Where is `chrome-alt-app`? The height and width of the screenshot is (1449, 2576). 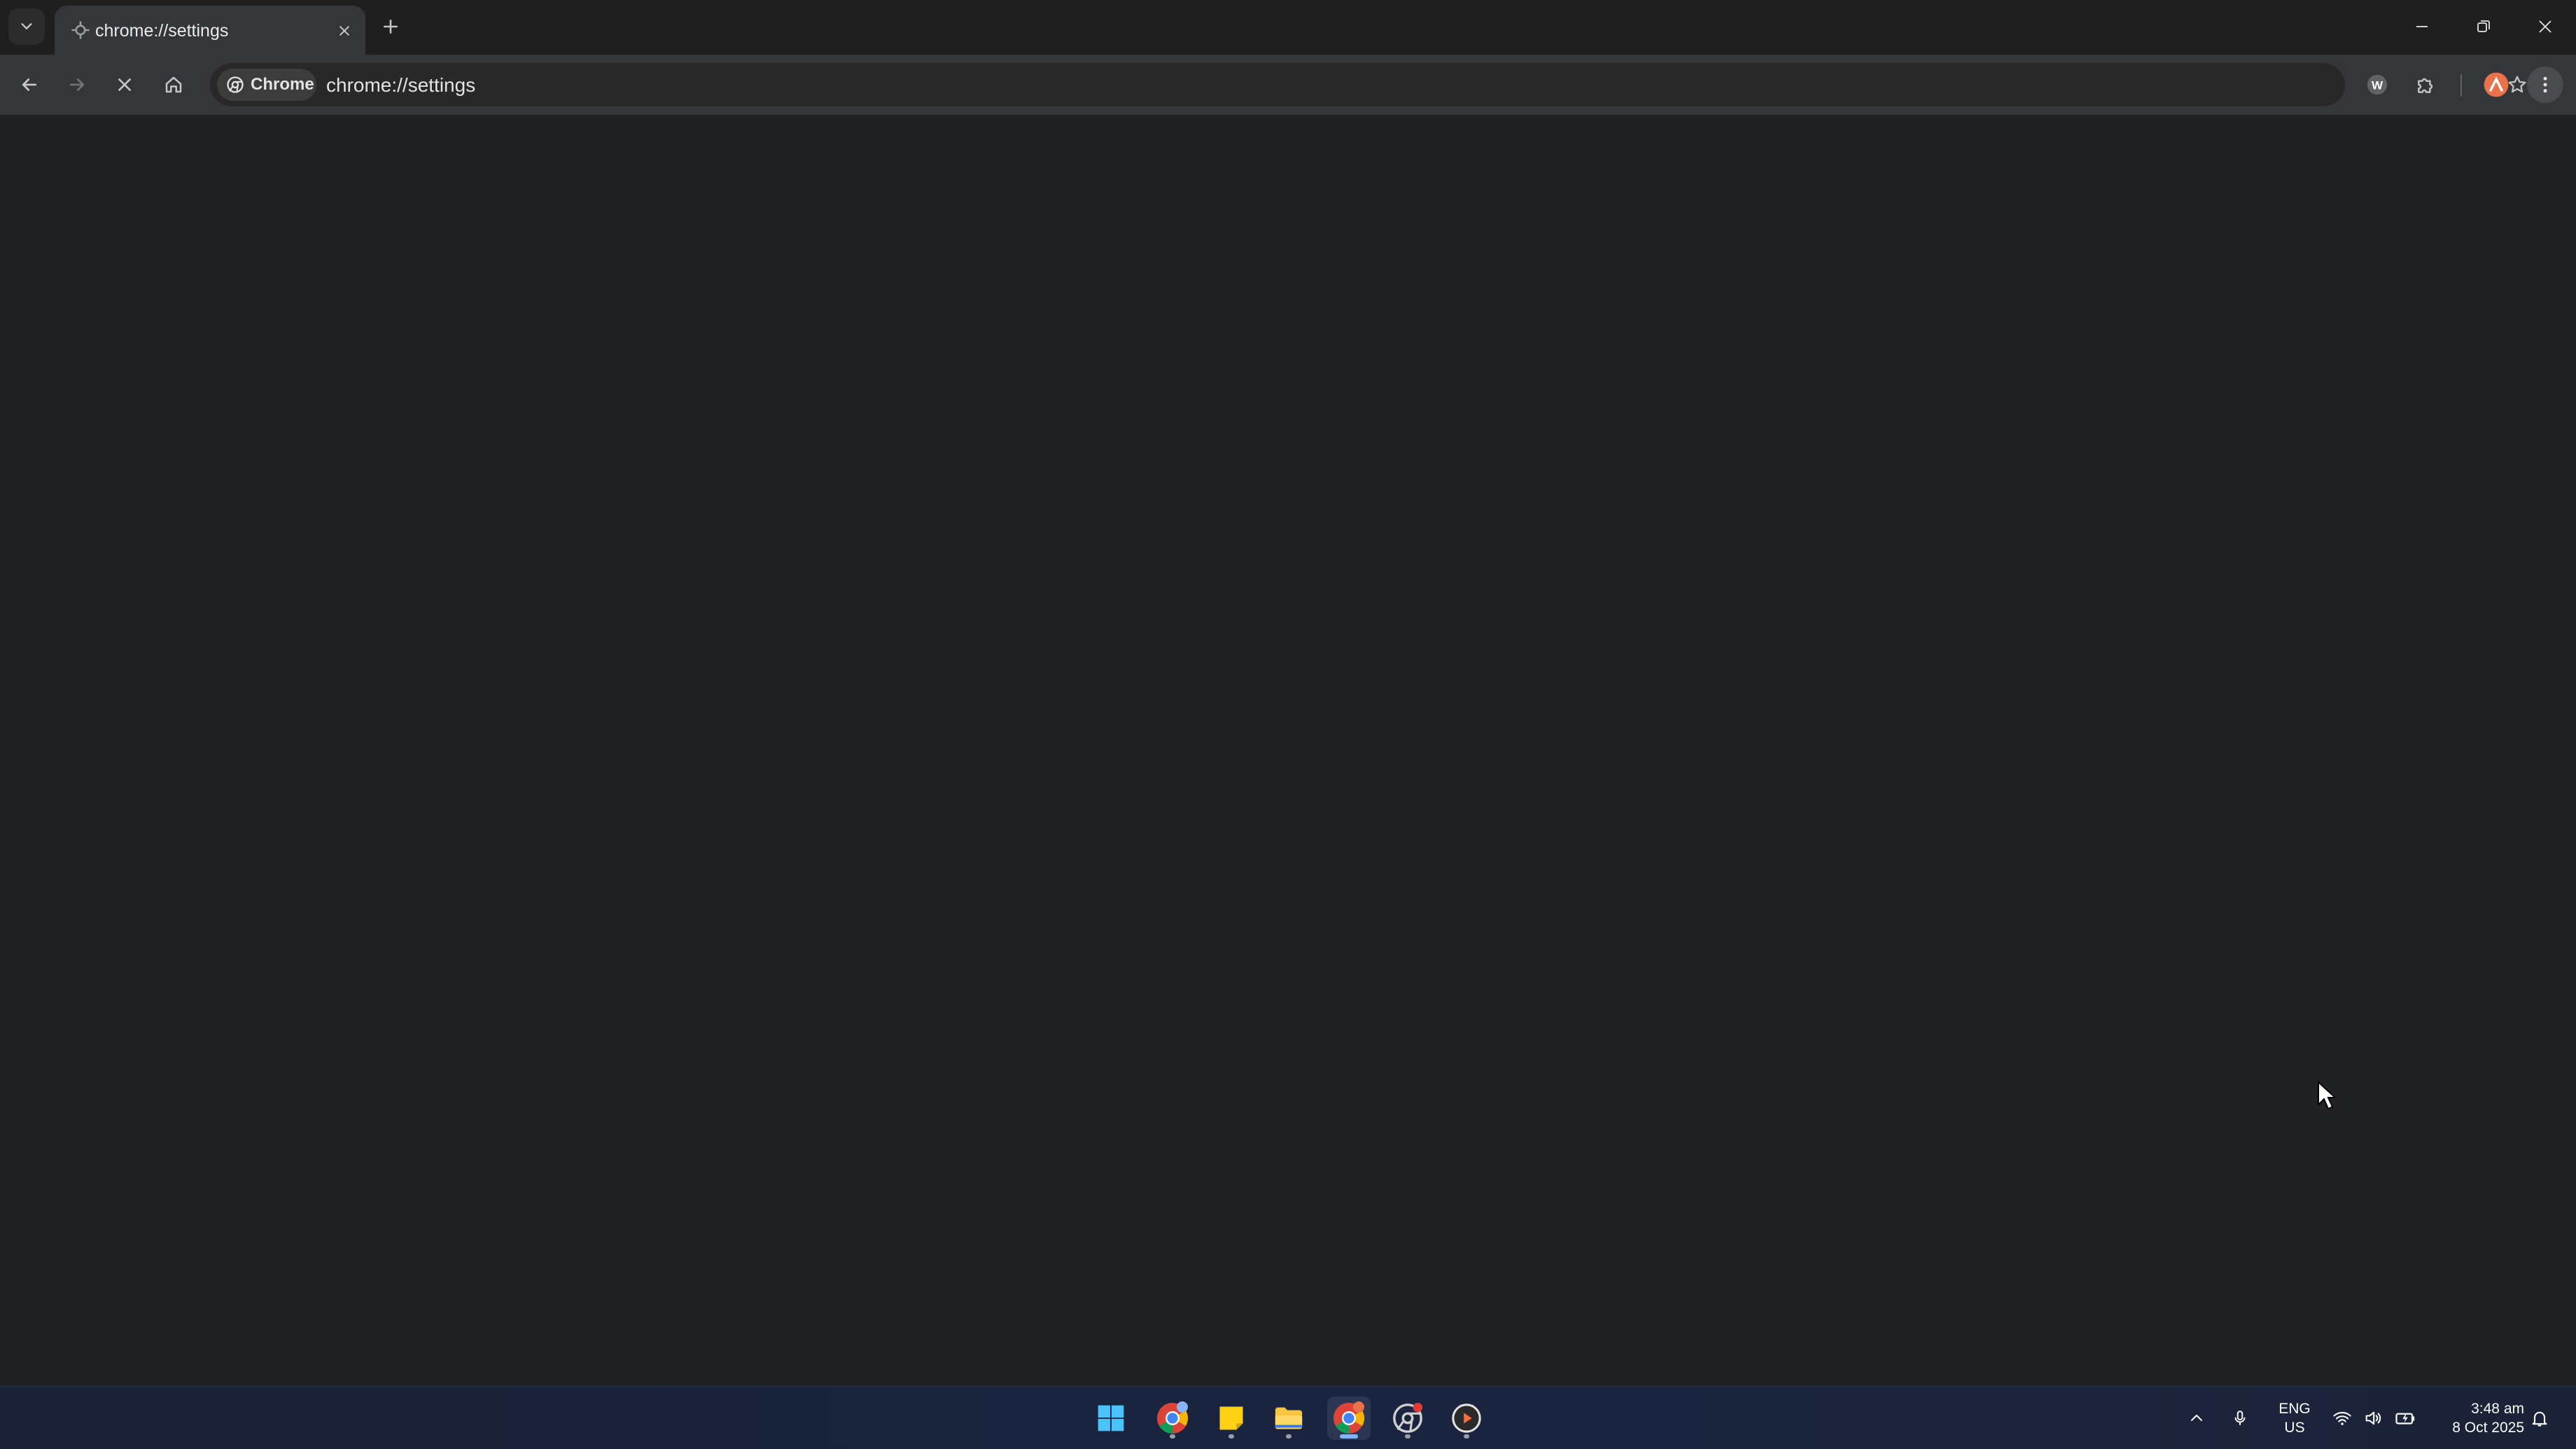 chrome-alt-app is located at coordinates (1407, 1418).